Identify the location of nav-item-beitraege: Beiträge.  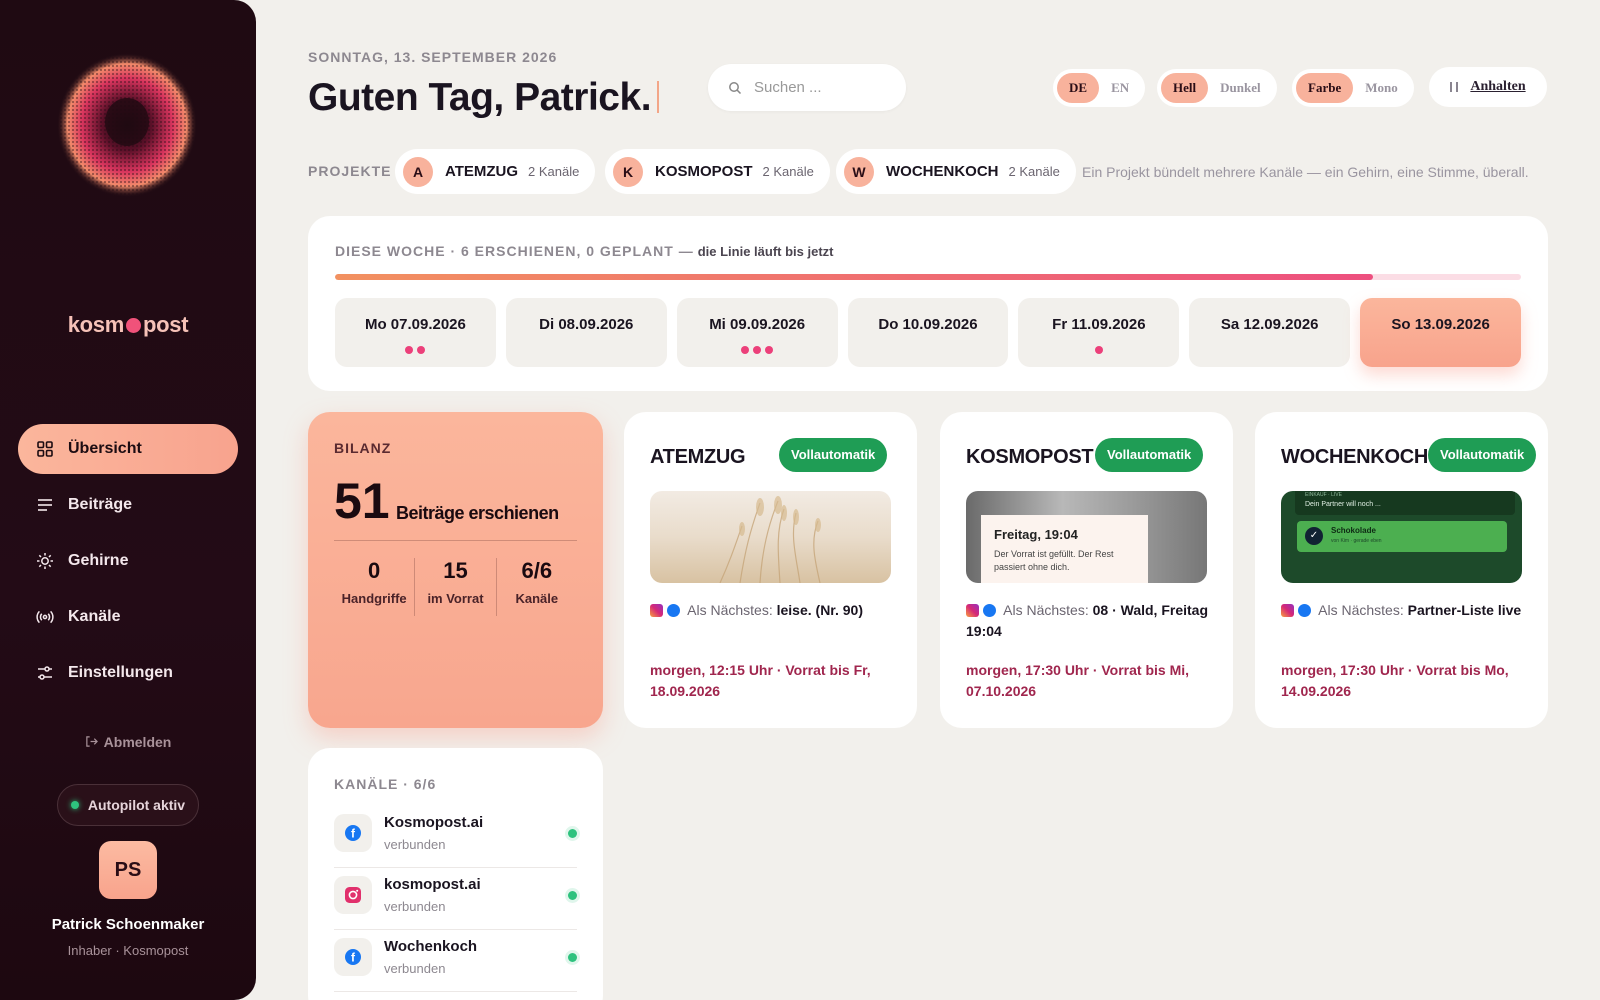
(128, 505).